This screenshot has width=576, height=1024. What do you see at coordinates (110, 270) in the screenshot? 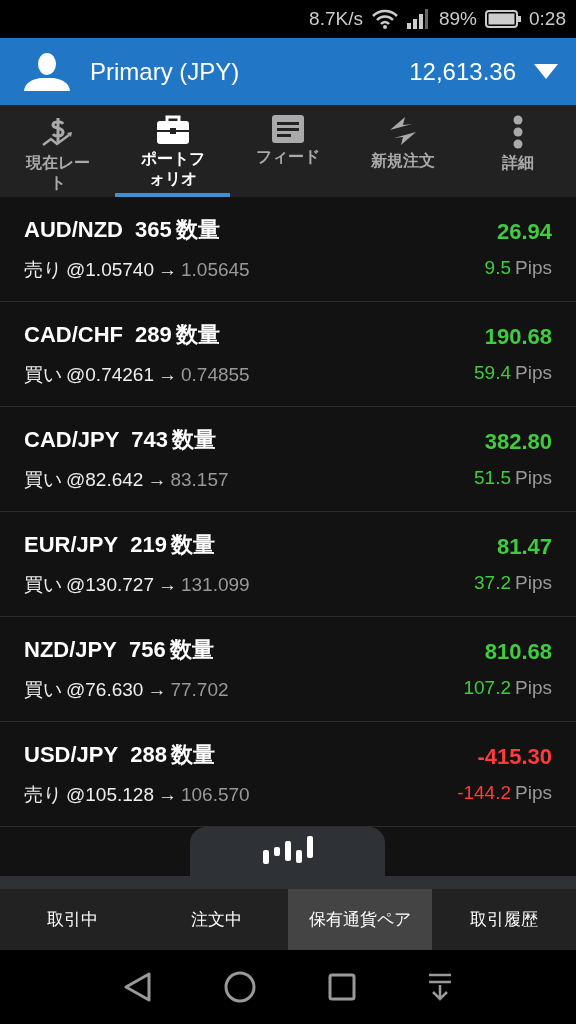
I see `open-price: @1.05740` at bounding box center [110, 270].